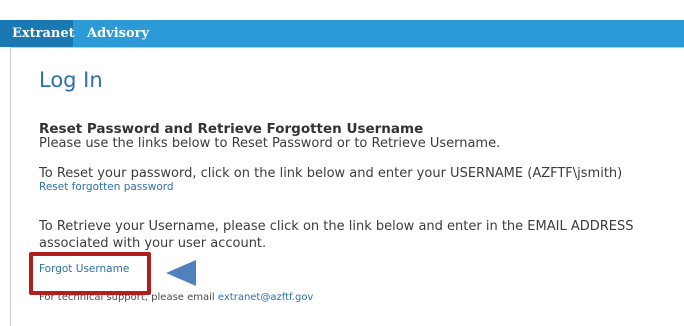 This screenshot has height=326, width=684. I want to click on tab-extranet: Extranet, so click(37, 33).